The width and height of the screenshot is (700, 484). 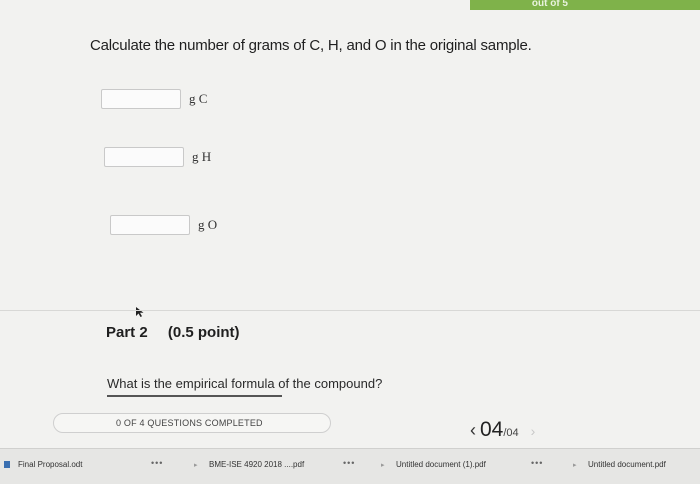 What do you see at coordinates (194, 396) in the screenshot?
I see `question-underline` at bounding box center [194, 396].